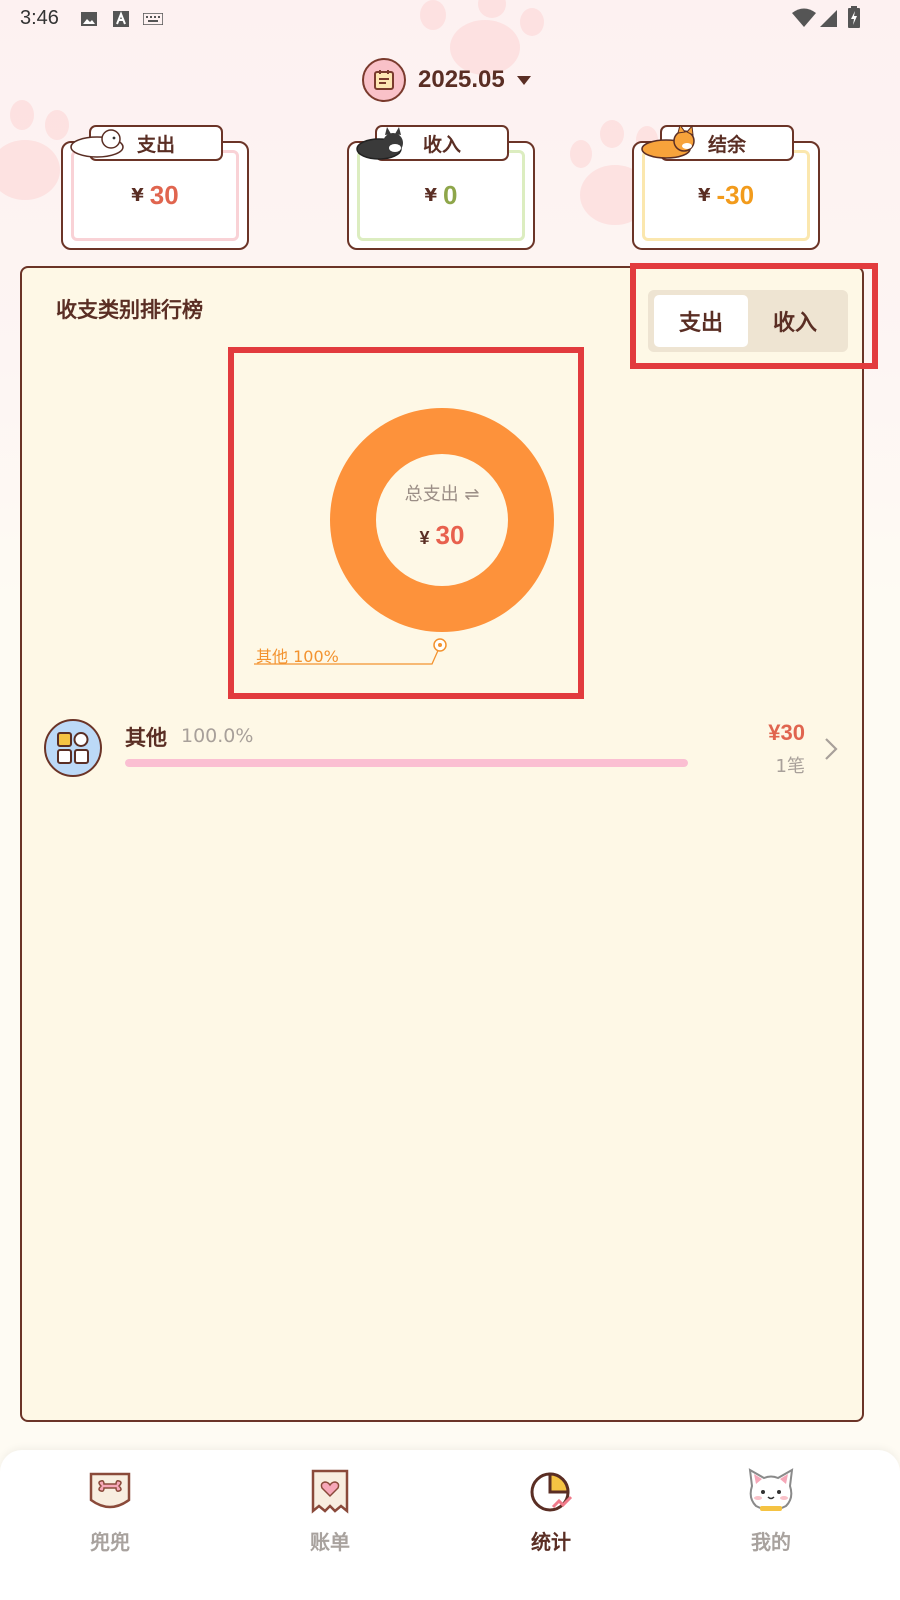 This screenshot has height=1600, width=900. What do you see at coordinates (523, 80) in the screenshot?
I see `caret-down-icon` at bounding box center [523, 80].